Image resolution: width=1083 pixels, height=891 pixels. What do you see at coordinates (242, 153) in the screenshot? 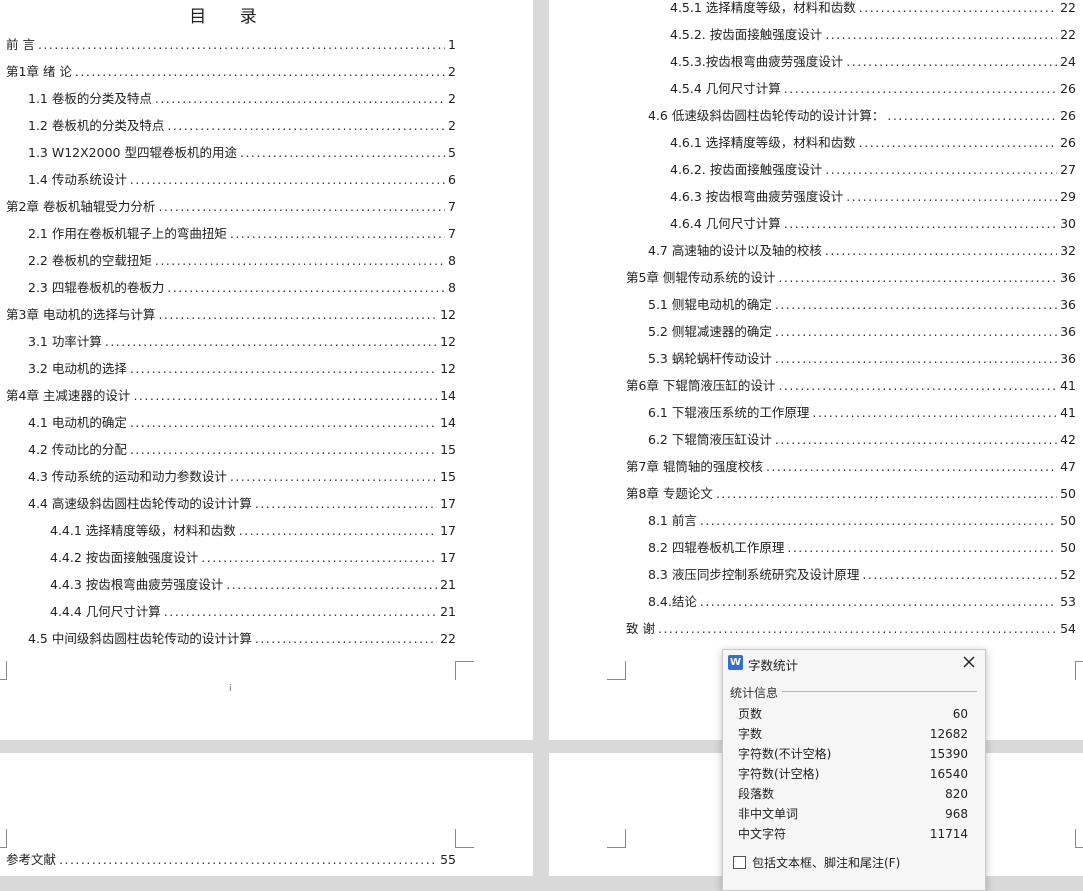
I see `toc-entry: 1.3 W12X2000 型四辊卷板机的用途 5` at bounding box center [242, 153].